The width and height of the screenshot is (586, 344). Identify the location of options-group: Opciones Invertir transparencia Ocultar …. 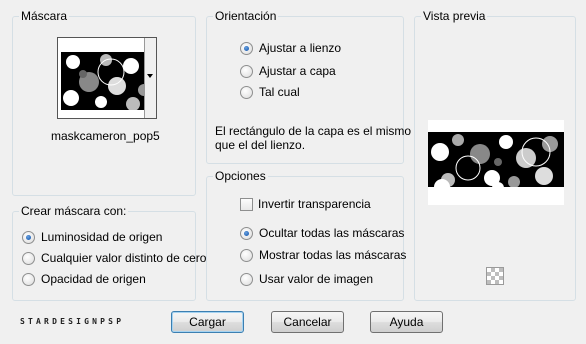
(306, 235).